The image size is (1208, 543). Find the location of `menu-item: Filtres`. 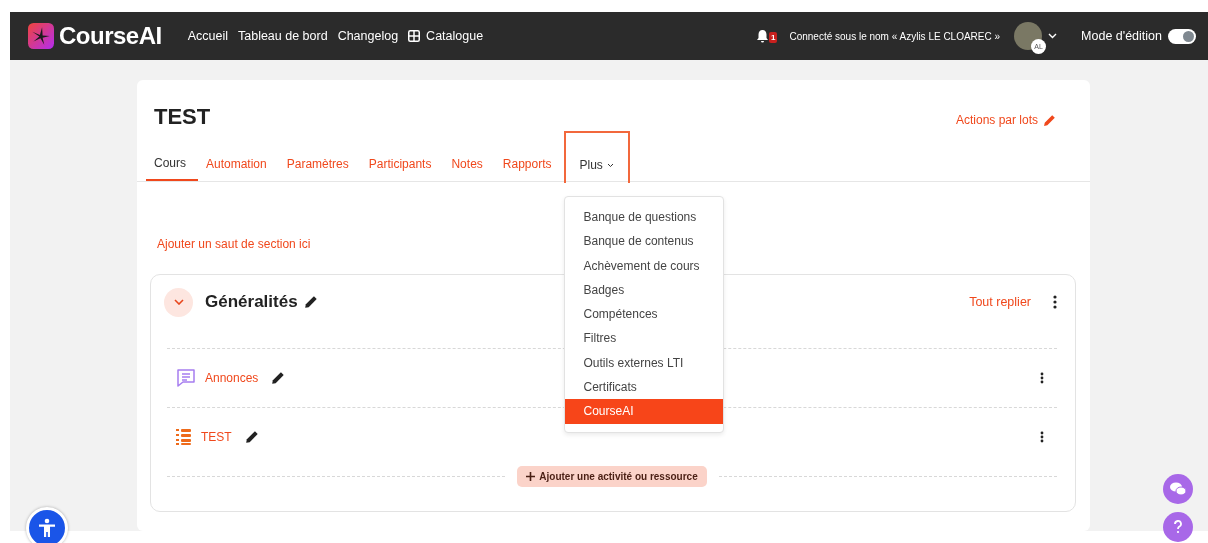

menu-item: Filtres is located at coordinates (643, 338).